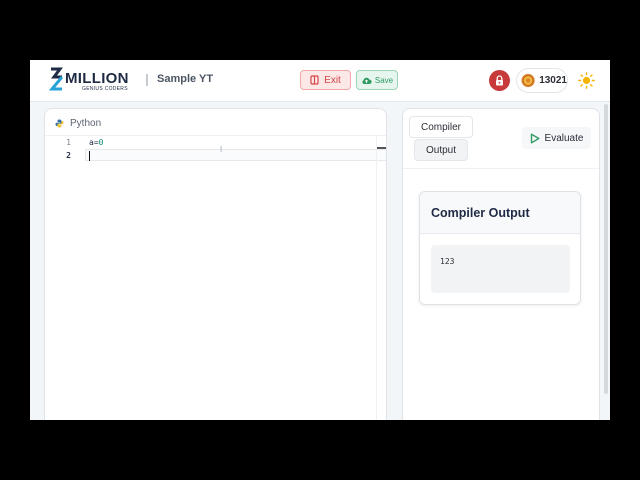 The width and height of the screenshot is (640, 480). I want to click on compiler-output-title: Compiler Output, so click(500, 213).